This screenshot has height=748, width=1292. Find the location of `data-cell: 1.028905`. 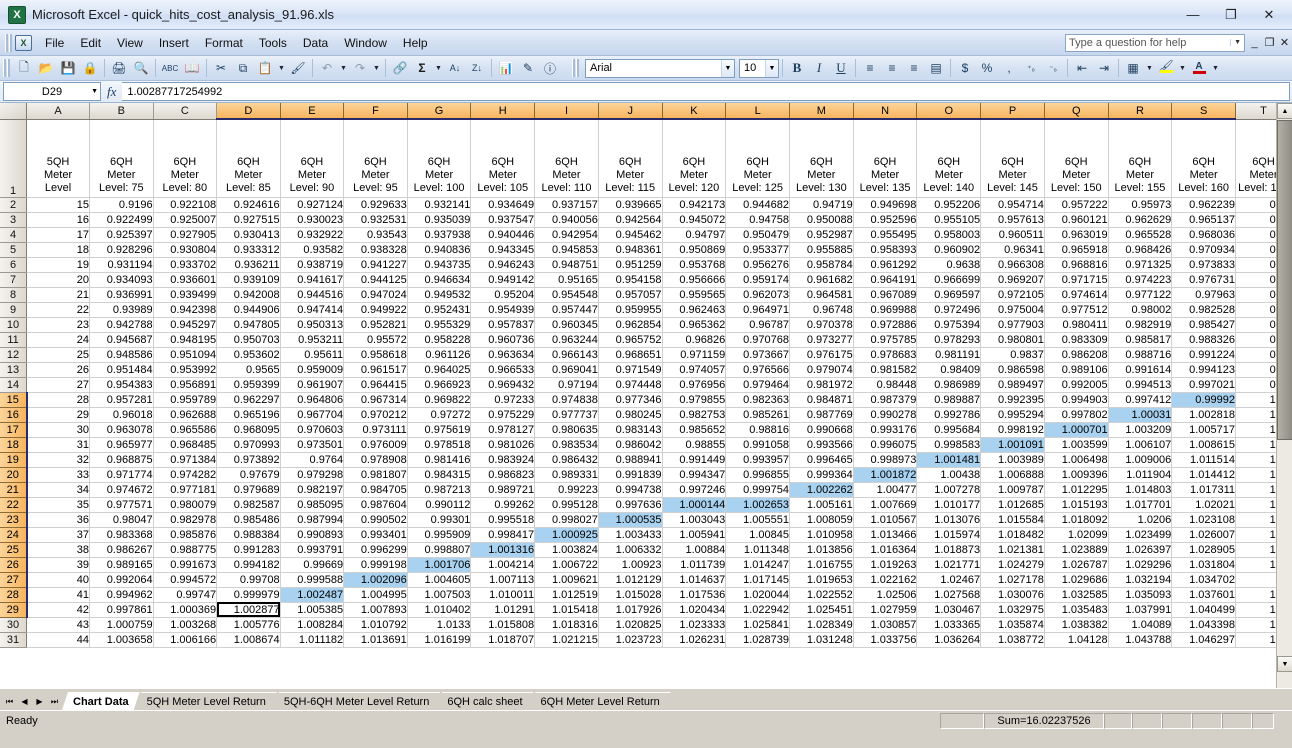

data-cell: 1.028905 is located at coordinates (1204, 550).